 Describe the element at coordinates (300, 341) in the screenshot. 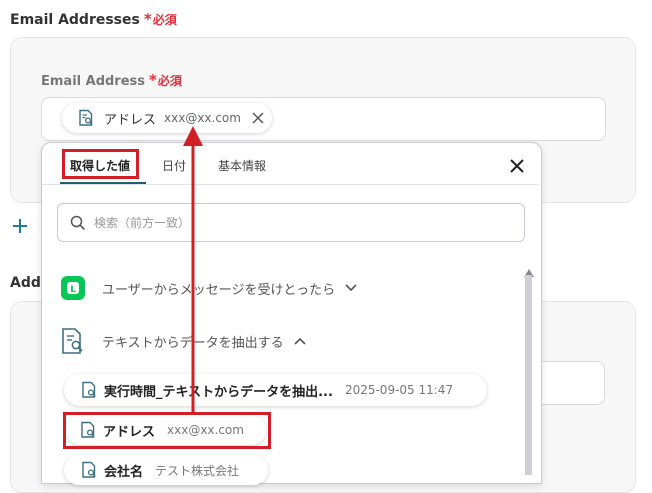

I see `chevron-up-icon` at that location.